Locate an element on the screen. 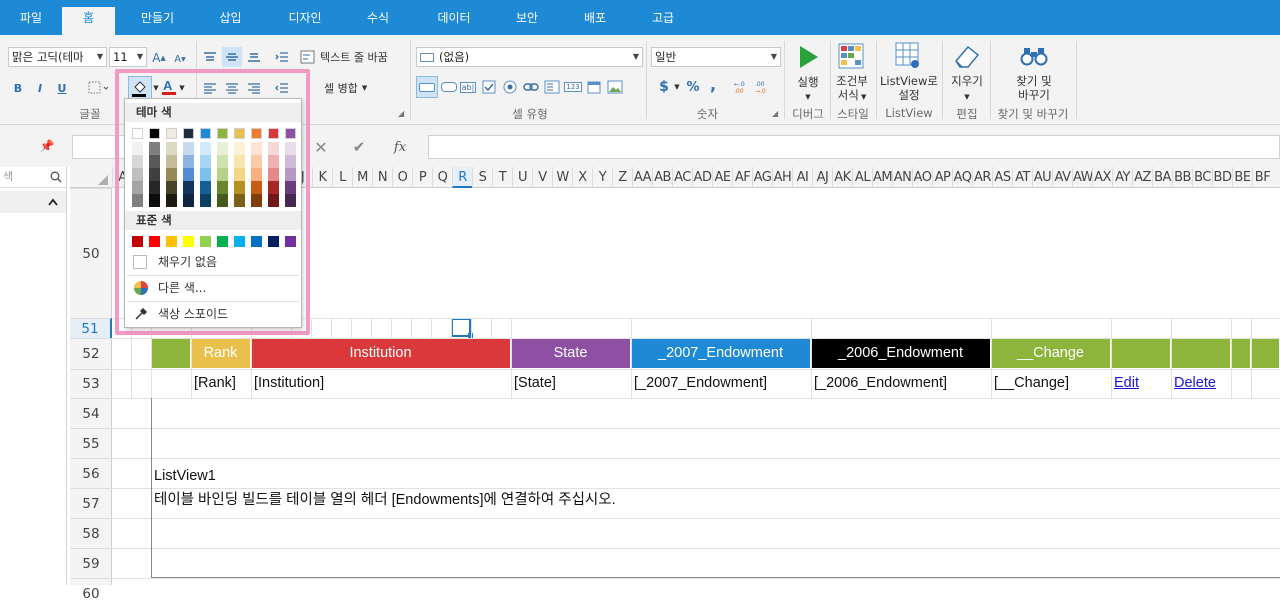 The height and width of the screenshot is (609, 1280). confirm-icon: ✔ is located at coordinates (359, 147).